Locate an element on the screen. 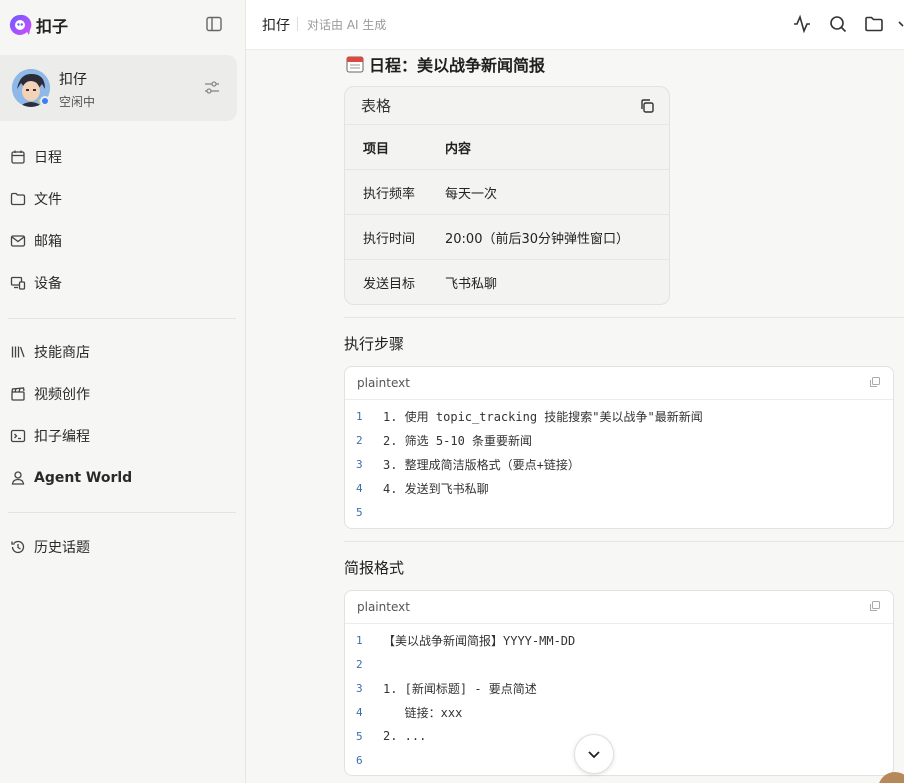 The height and width of the screenshot is (783, 904). sidebar-item-label: 视频创作 is located at coordinates (62, 395).